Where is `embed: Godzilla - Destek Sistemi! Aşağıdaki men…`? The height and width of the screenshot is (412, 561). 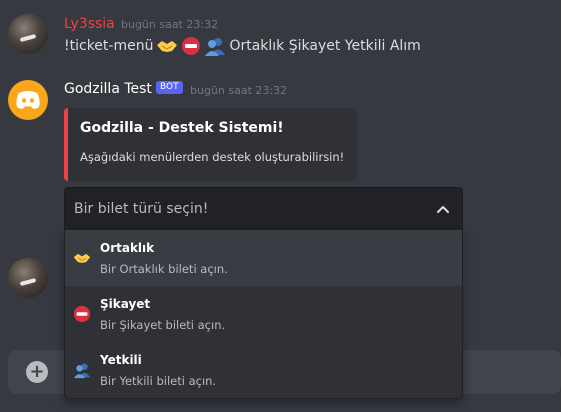 embed: Godzilla - Destek Sistemi! Aşağıdaki men… is located at coordinates (210, 144).